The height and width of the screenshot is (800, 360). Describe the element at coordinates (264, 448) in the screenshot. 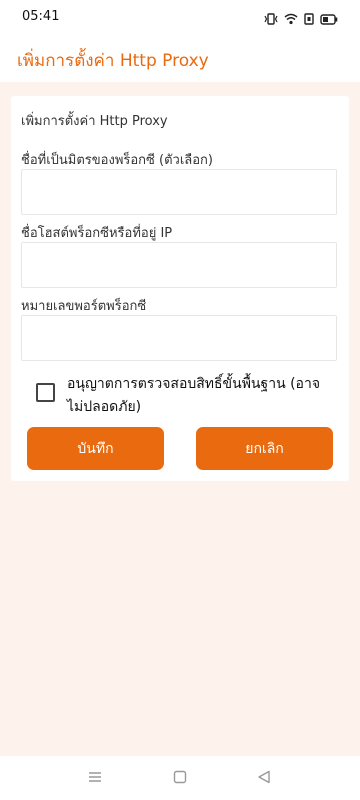

I see `cancel-button: ยกเลิก` at that location.